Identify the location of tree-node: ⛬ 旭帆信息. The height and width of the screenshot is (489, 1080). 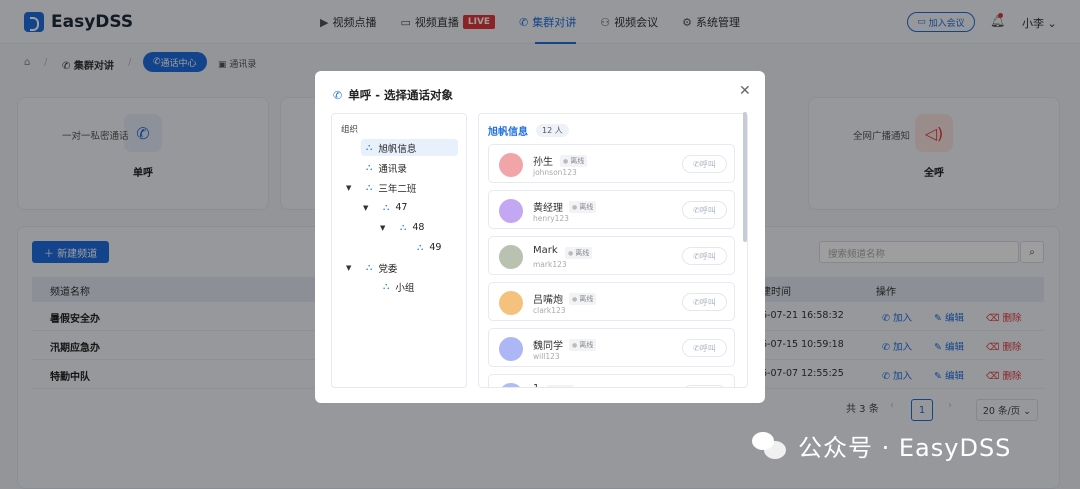
(409, 147).